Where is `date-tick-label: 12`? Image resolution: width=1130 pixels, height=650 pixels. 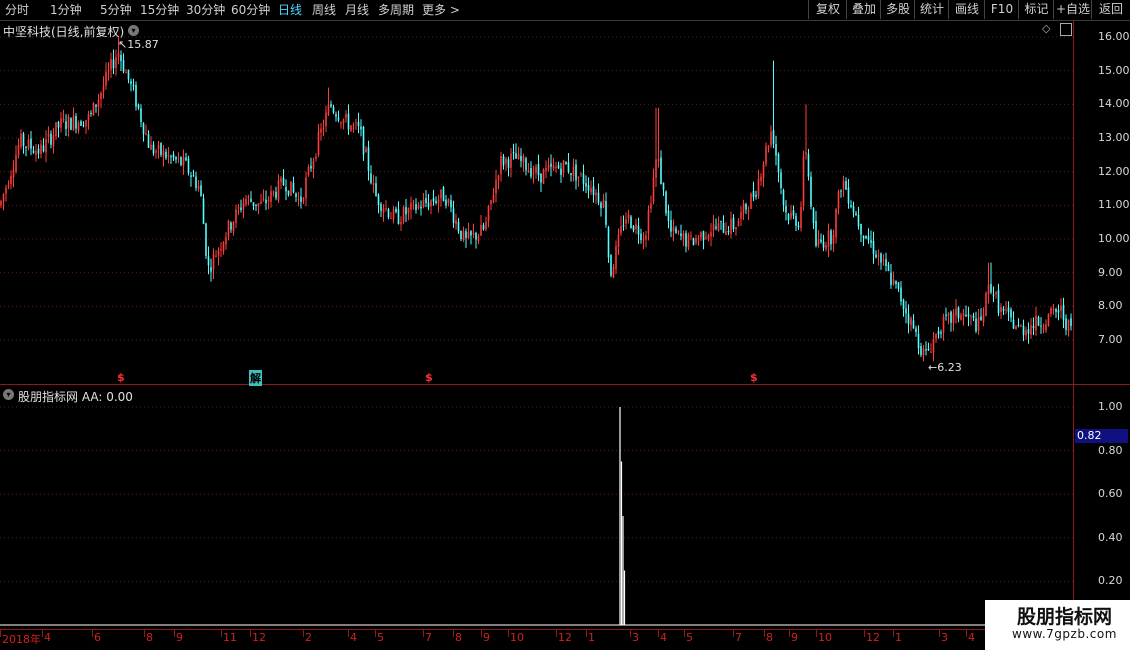
date-tick-label: 12 is located at coordinates (565, 637).